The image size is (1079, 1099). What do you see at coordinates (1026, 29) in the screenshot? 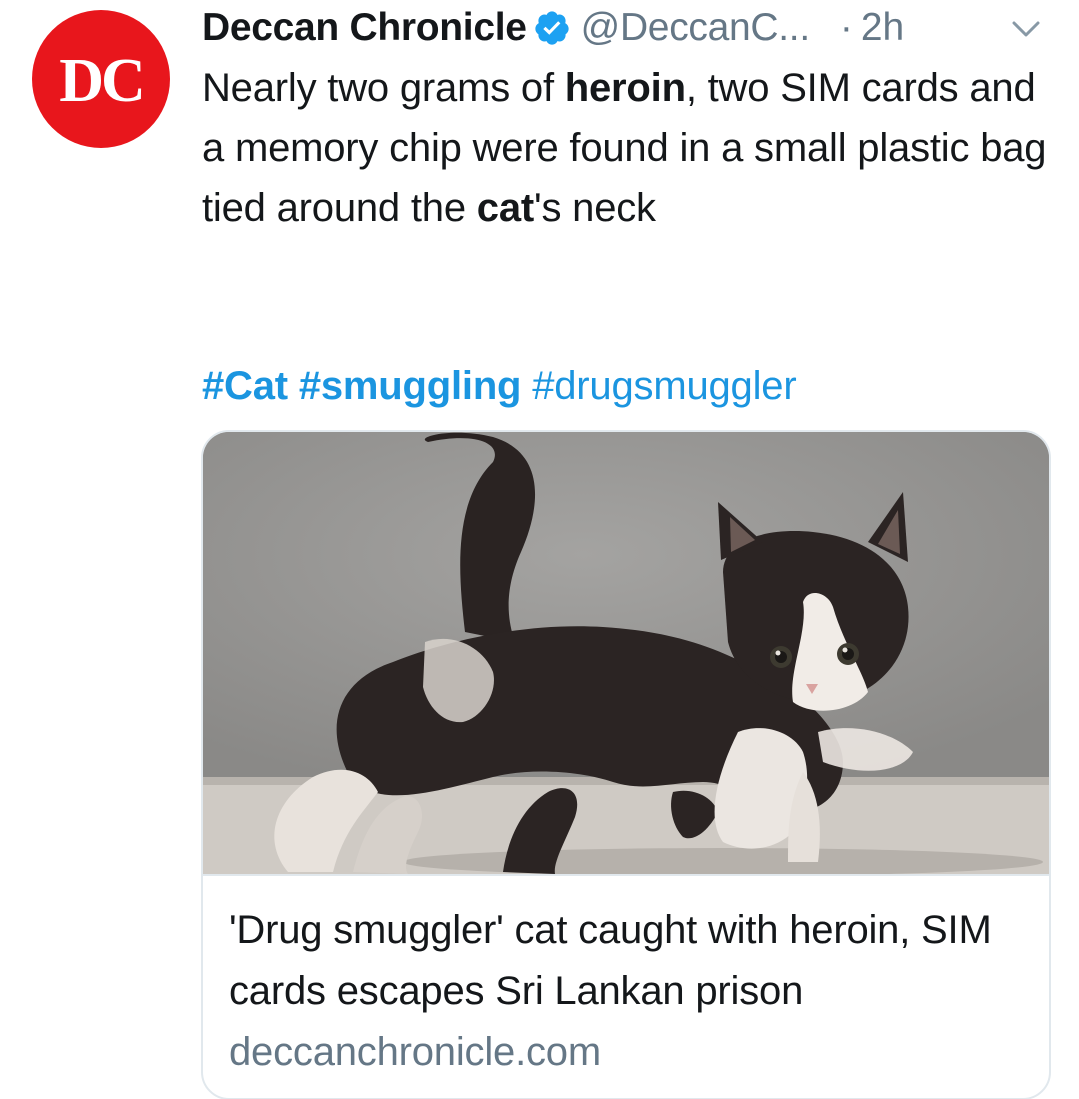
I see `chevron-down-icon` at bounding box center [1026, 29].